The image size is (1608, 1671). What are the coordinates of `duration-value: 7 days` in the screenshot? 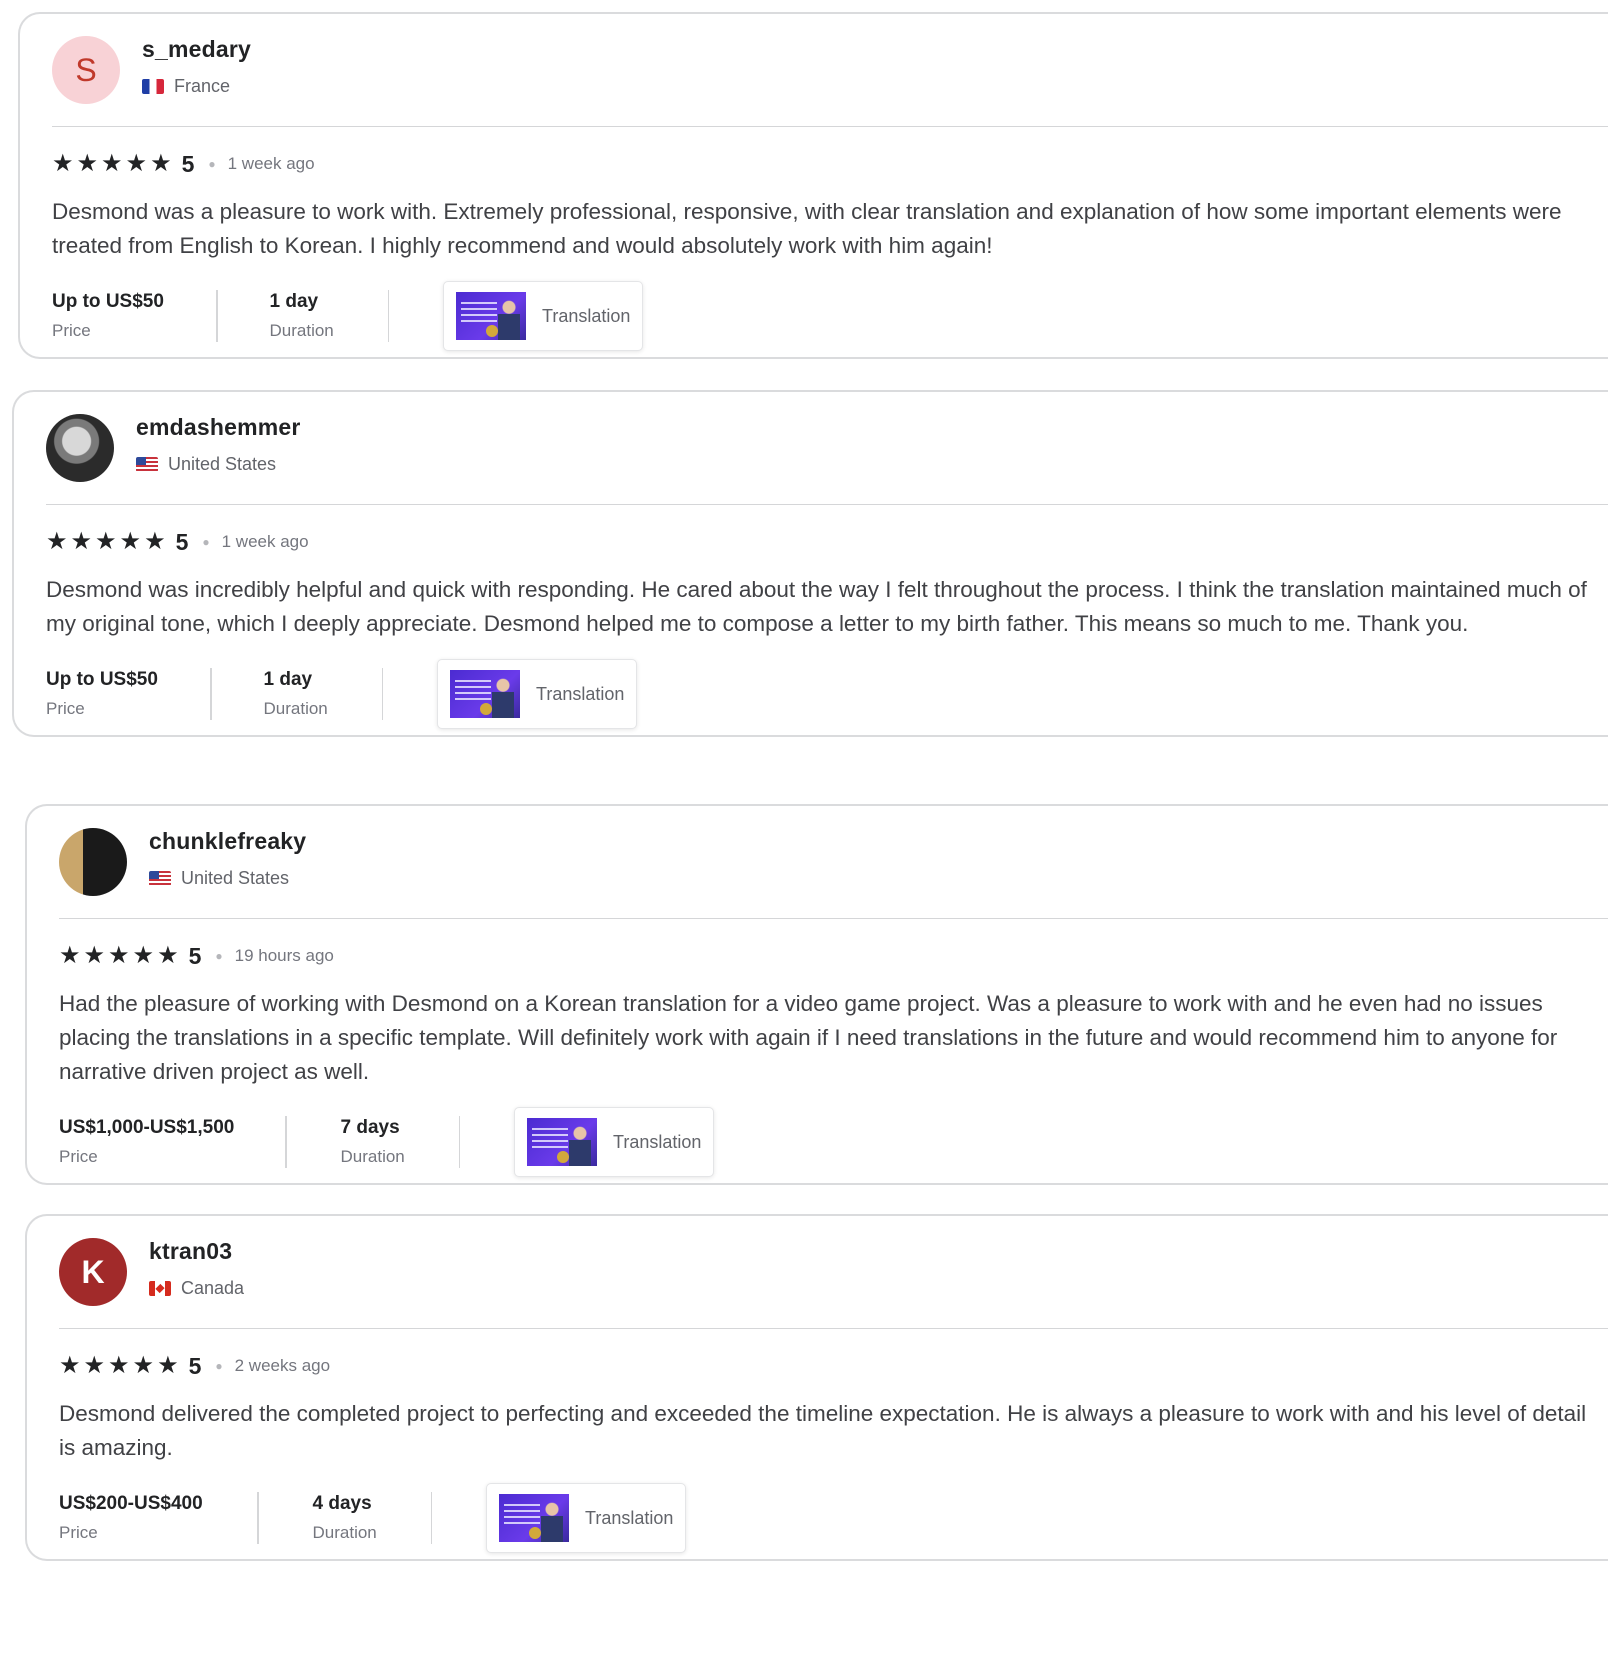 It's located at (370, 1127).